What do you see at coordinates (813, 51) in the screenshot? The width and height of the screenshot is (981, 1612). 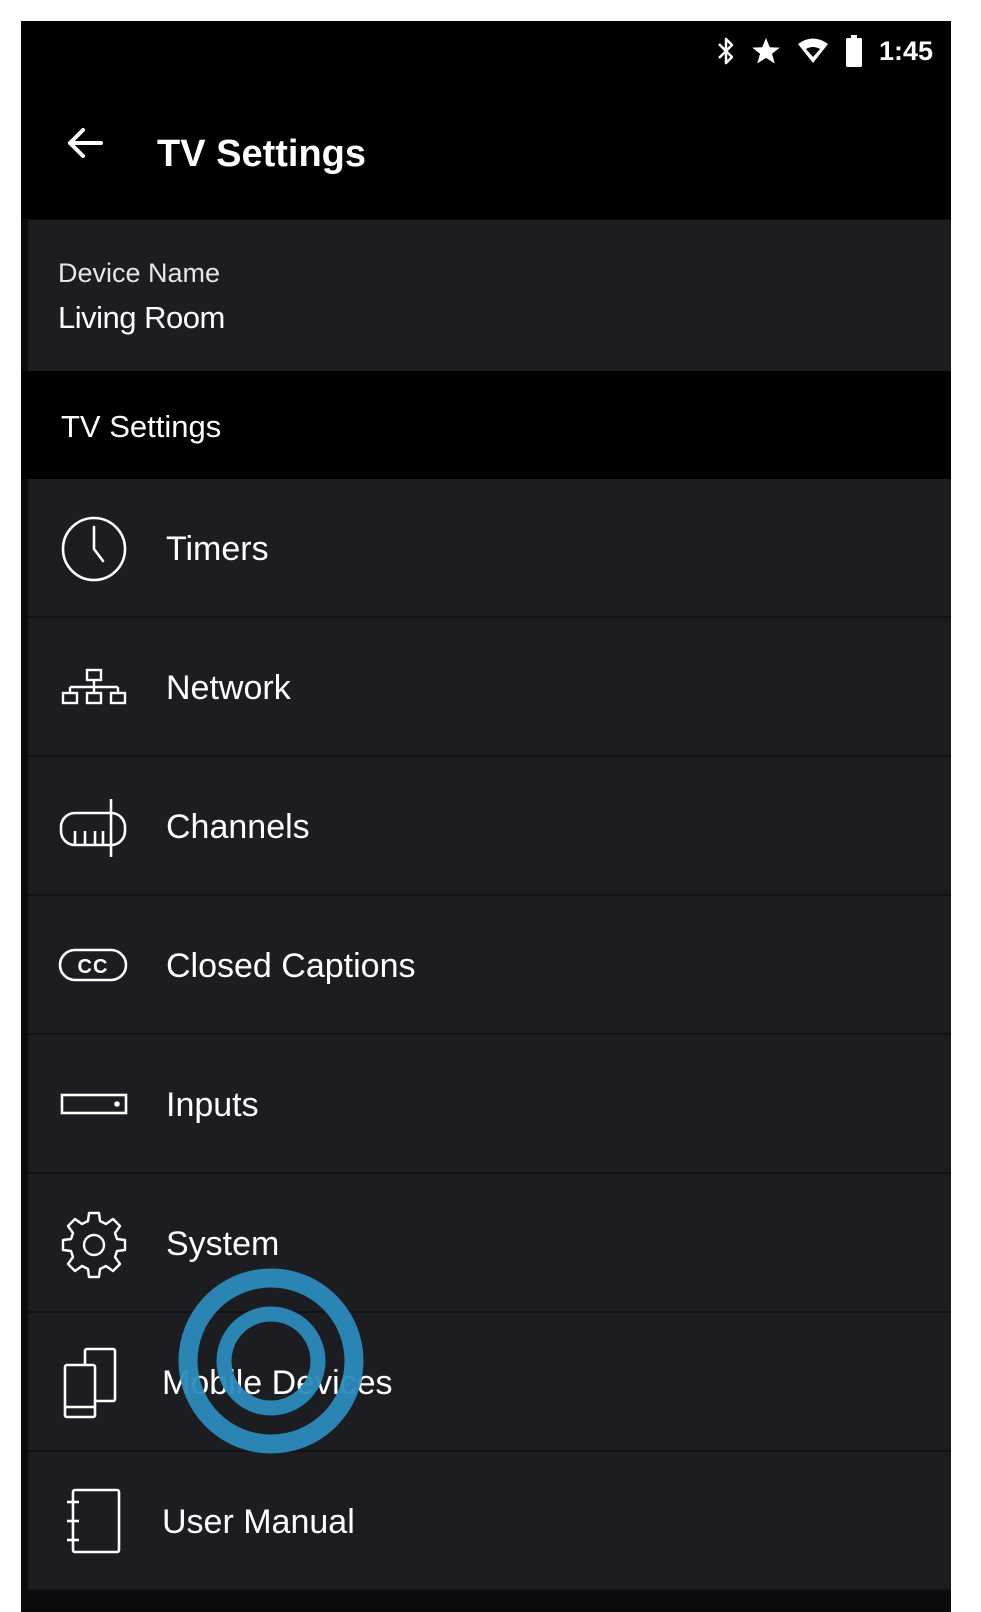 I see `wifi-icon` at bounding box center [813, 51].